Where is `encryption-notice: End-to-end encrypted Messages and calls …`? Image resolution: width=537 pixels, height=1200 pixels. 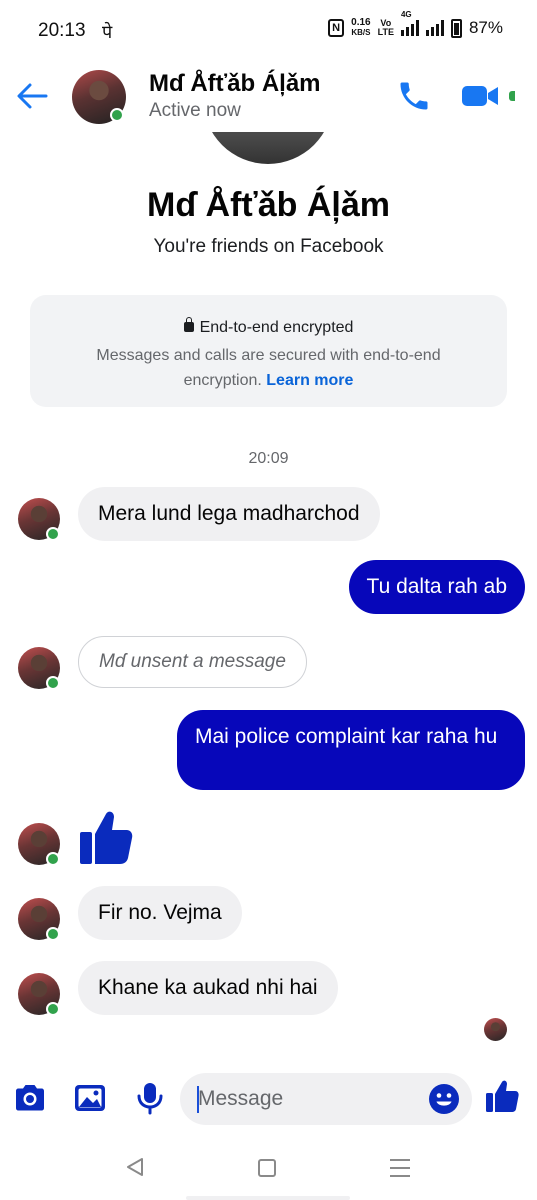
encryption-notice: End-to-end encrypted Messages and calls … is located at coordinates (268, 351).